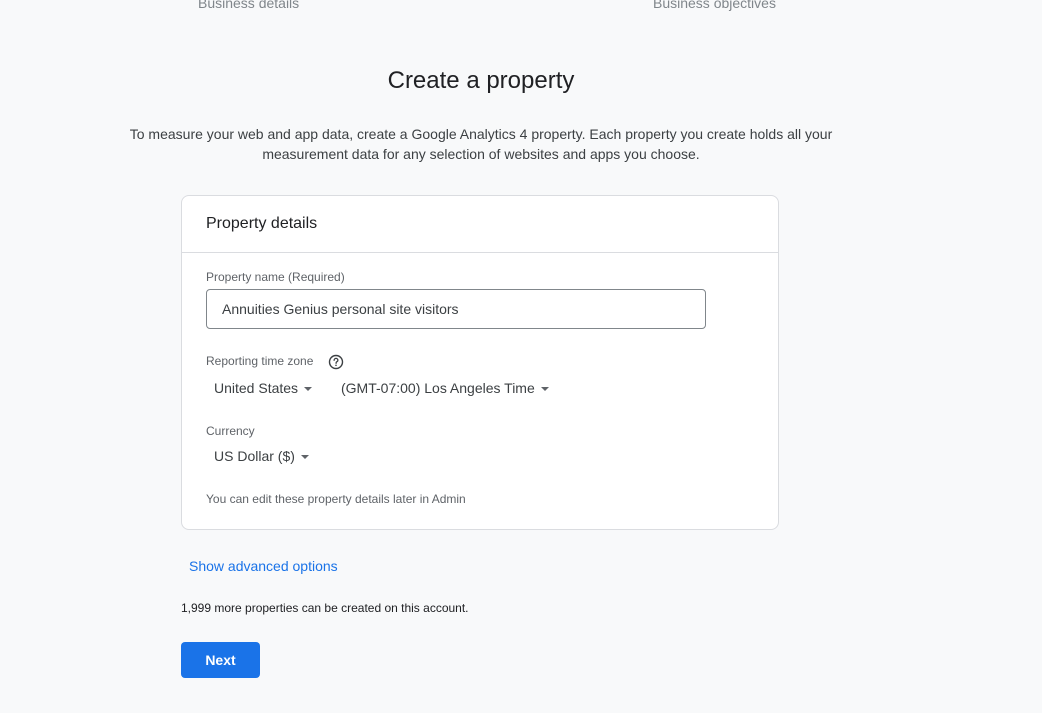 The height and width of the screenshot is (713, 1042). Describe the element at coordinates (336, 362) in the screenshot. I see `help-circle-icon` at that location.